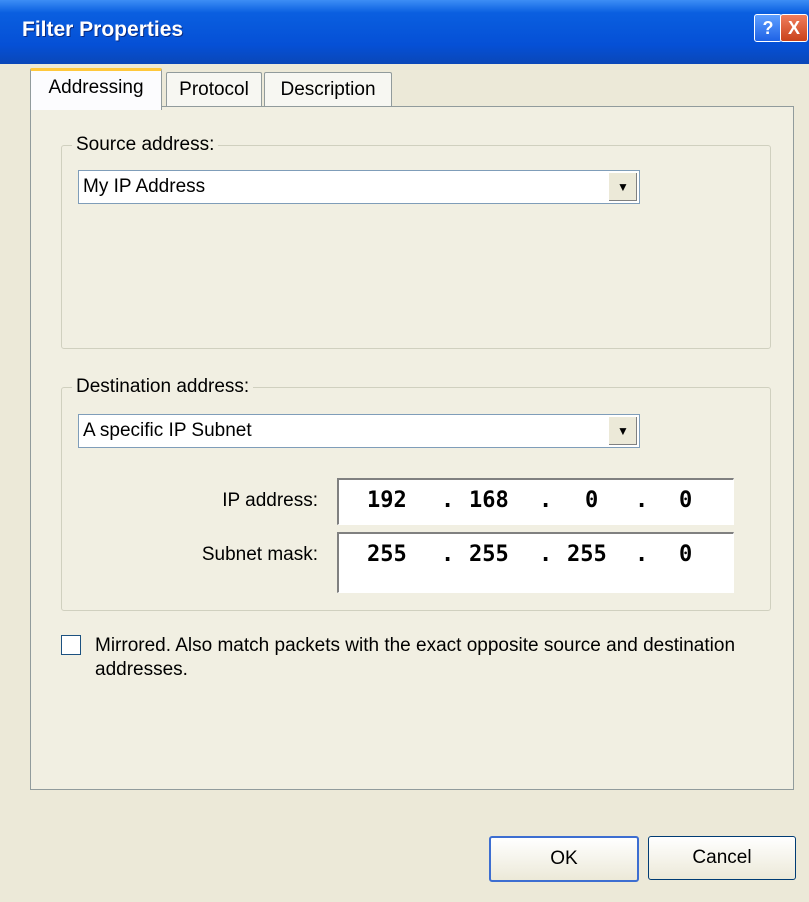 The height and width of the screenshot is (902, 809). What do you see at coordinates (489, 554) in the screenshot?
I see `mask-octet-2: 255` at bounding box center [489, 554].